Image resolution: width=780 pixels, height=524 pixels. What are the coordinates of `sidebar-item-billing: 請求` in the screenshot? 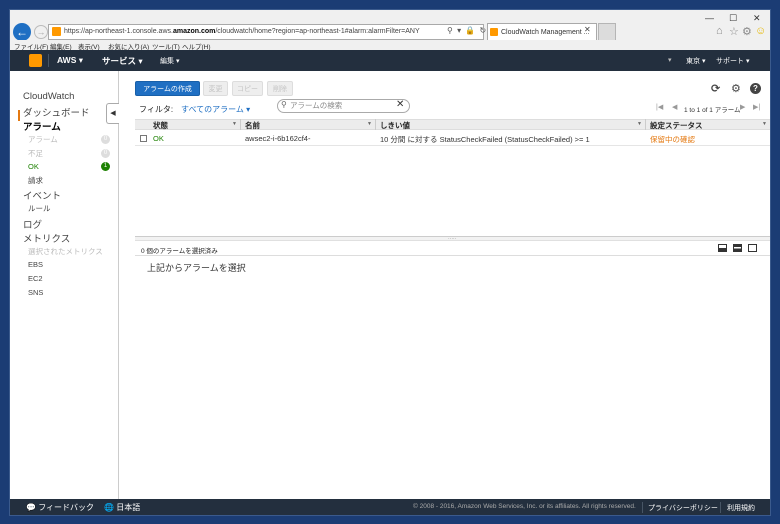 It's located at (35, 180).